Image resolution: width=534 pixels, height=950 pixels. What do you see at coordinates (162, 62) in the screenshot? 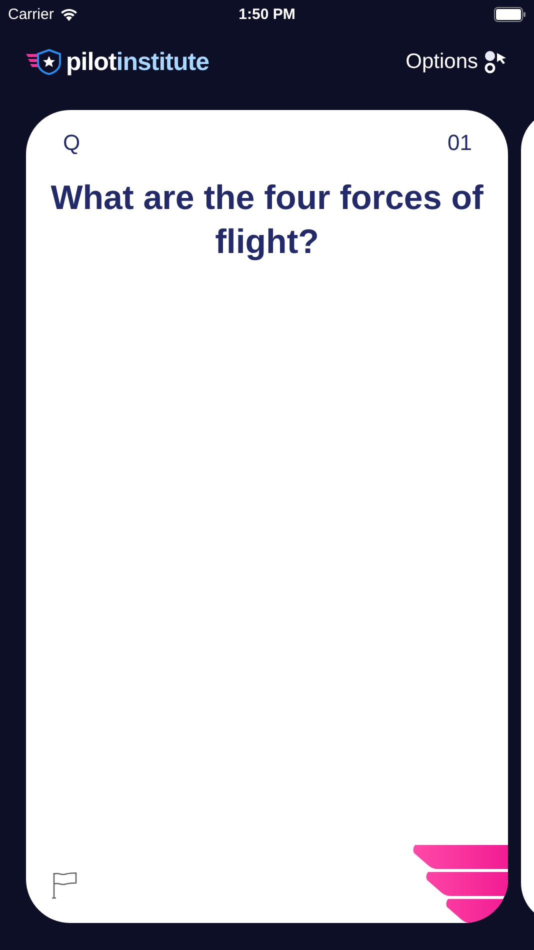
I see `logo-text: institute` at bounding box center [162, 62].